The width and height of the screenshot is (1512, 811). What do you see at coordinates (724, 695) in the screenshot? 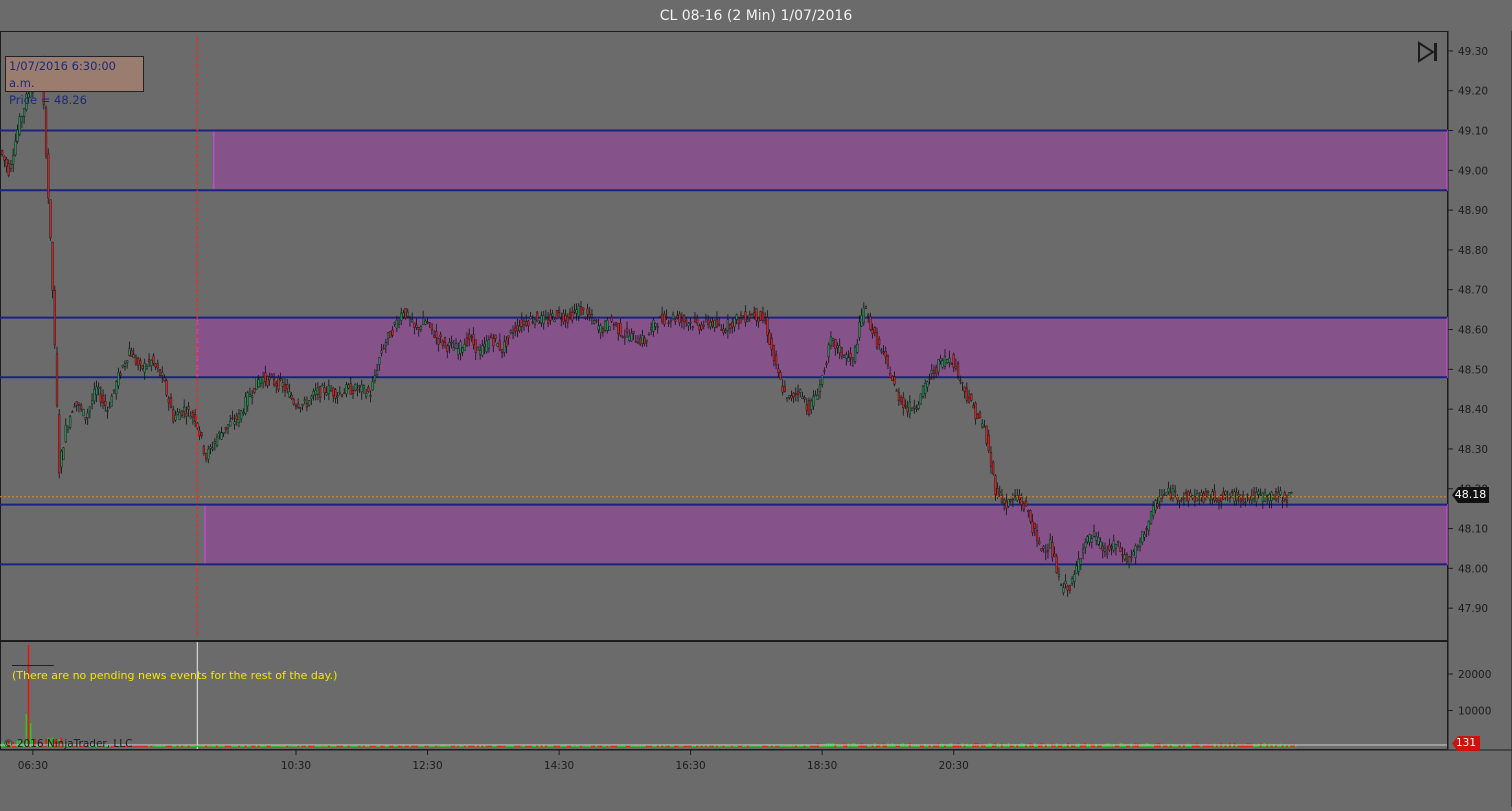
I see `volume-panel-border` at bounding box center [724, 695].